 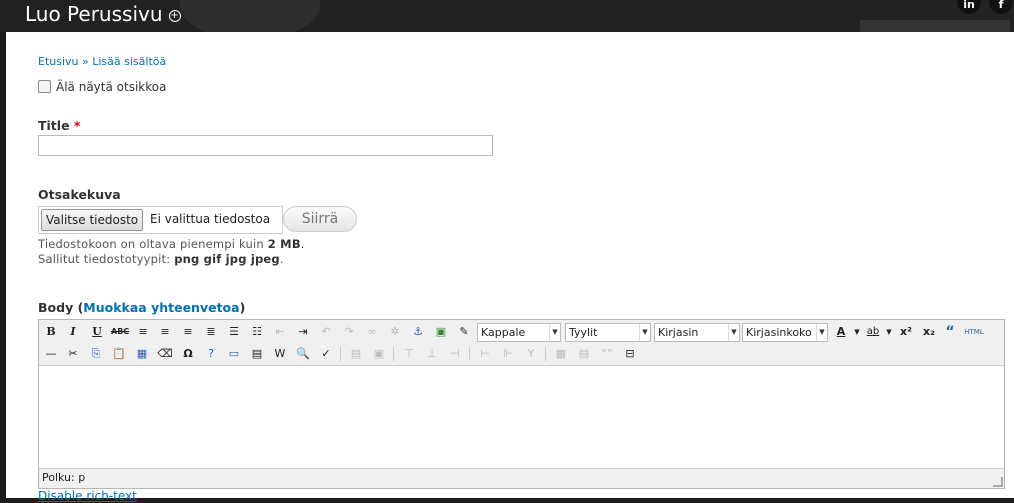 I want to click on no-file-text: Ei valittua tiedostoa, so click(x=210, y=219).